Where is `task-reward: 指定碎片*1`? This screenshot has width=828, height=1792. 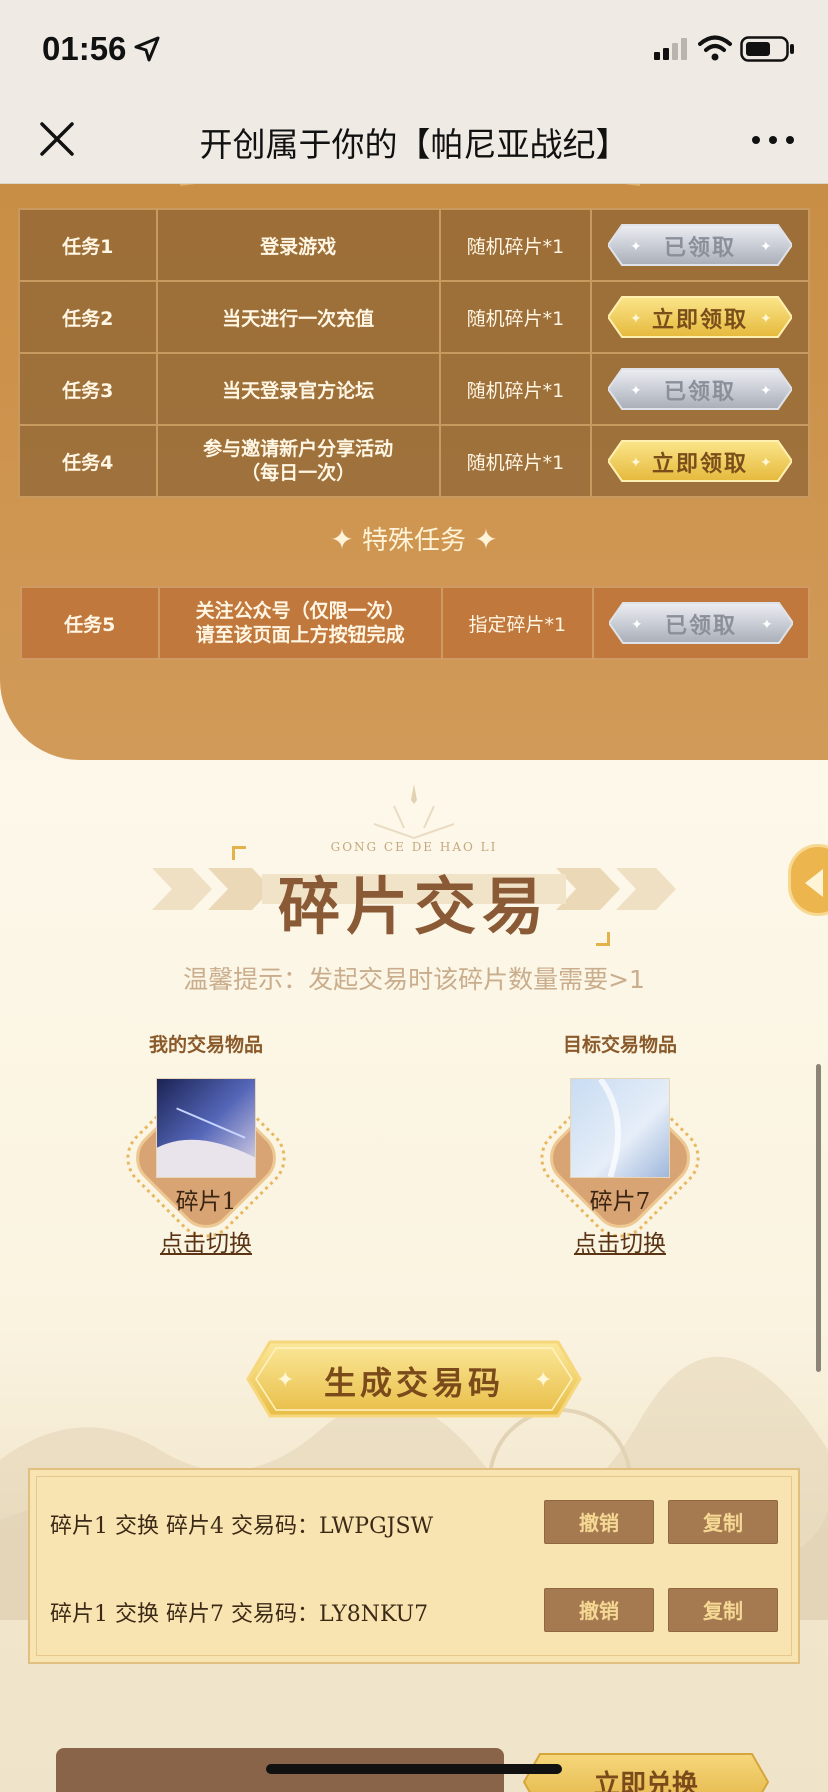
task-reward: 指定碎片*1 is located at coordinates (517, 623).